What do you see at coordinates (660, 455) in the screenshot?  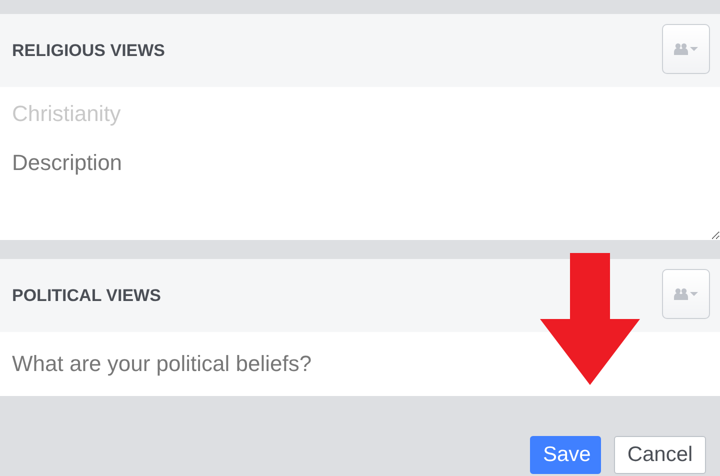 I see `cancel-button: Cancel` at bounding box center [660, 455].